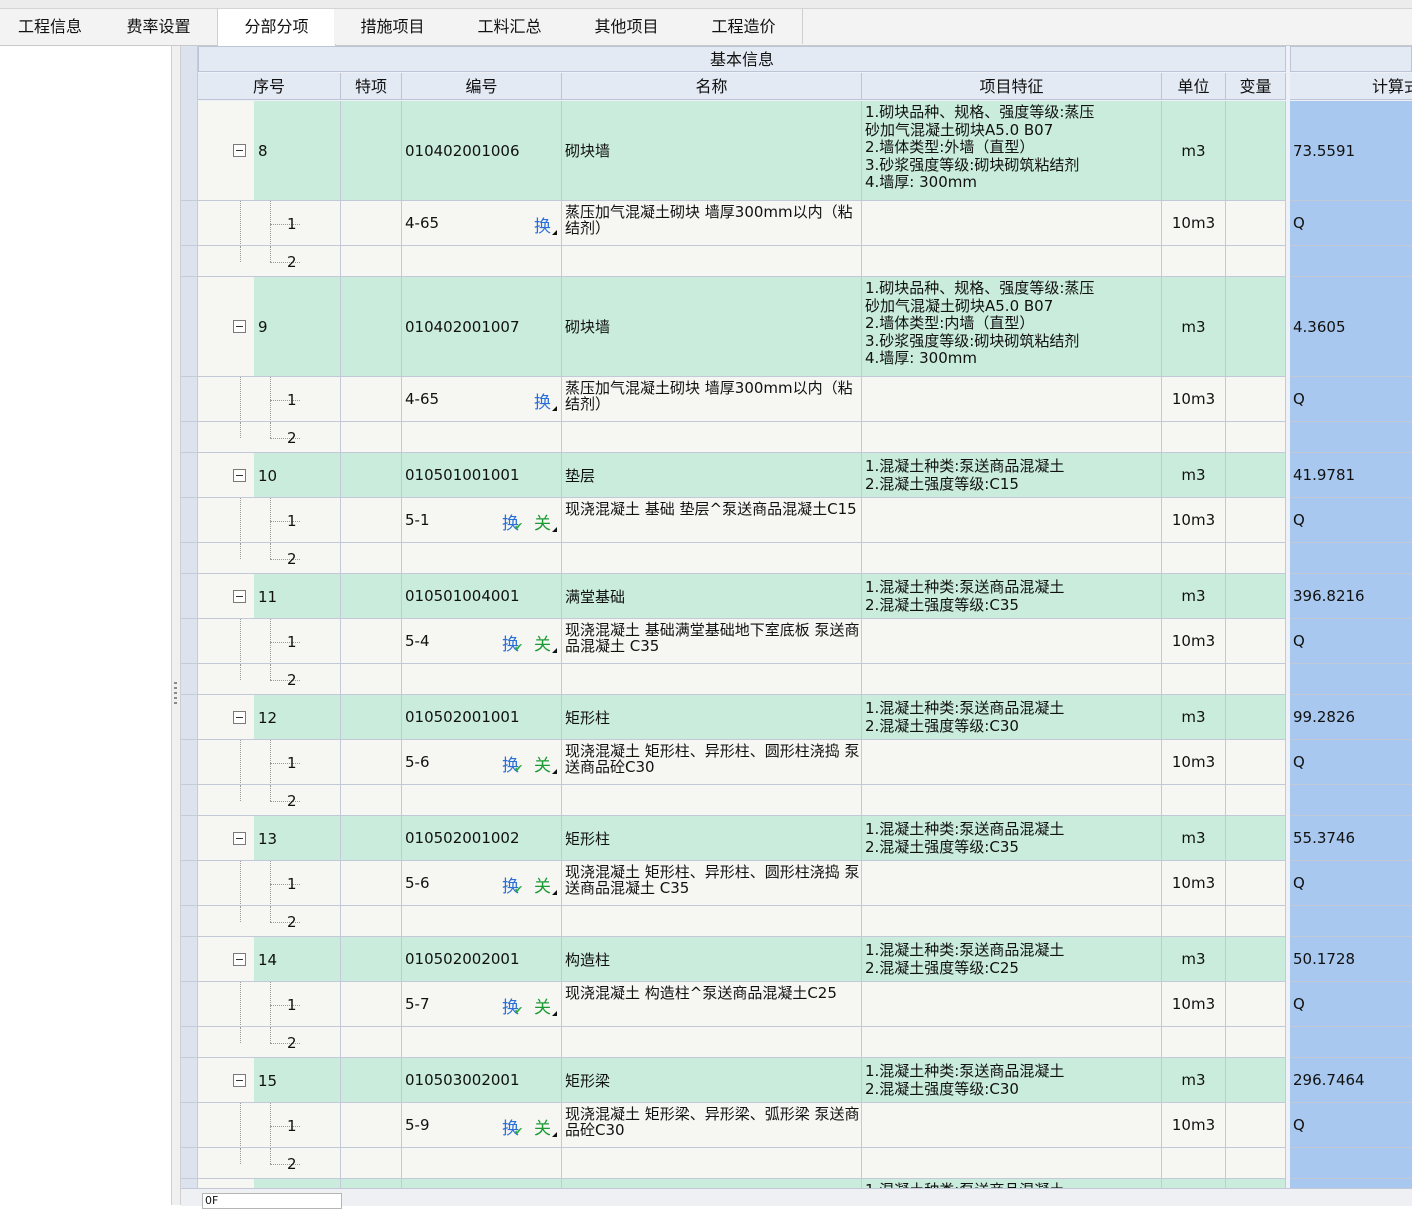 The width and height of the screenshot is (1412, 1209). What do you see at coordinates (482, 883) in the screenshot?
I see `cell-code: 5-6 换 ✔ 关` at bounding box center [482, 883].